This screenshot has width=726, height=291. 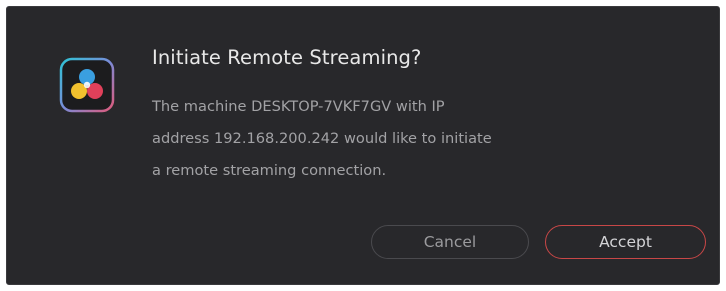 What do you see at coordinates (269, 170) in the screenshot?
I see `message-line: a remote streaming connection.` at bounding box center [269, 170].